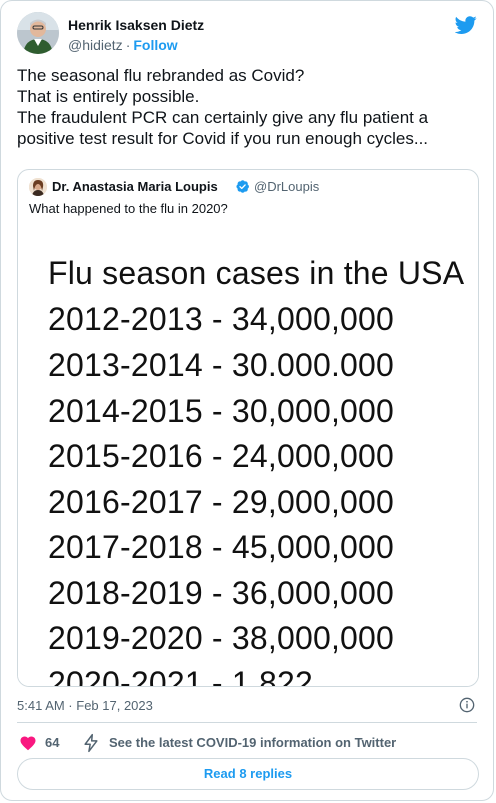 This screenshot has height=803, width=496. I want to click on tweet-text-line: That is entirely possible., so click(108, 96).